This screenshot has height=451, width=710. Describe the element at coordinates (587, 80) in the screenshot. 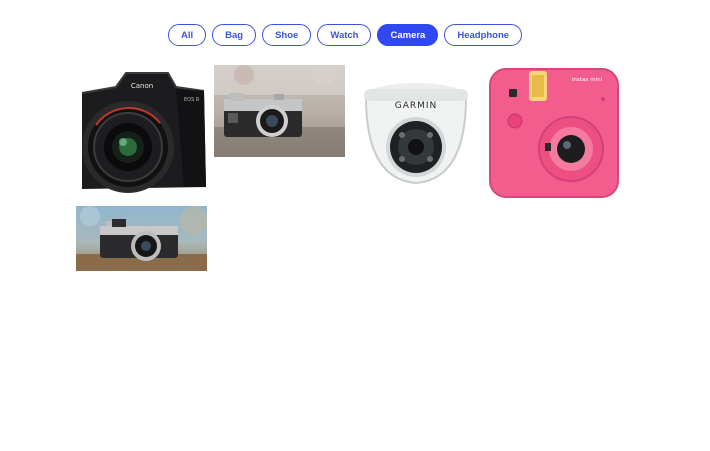

I see `instax-brand-text: instax mini` at that location.